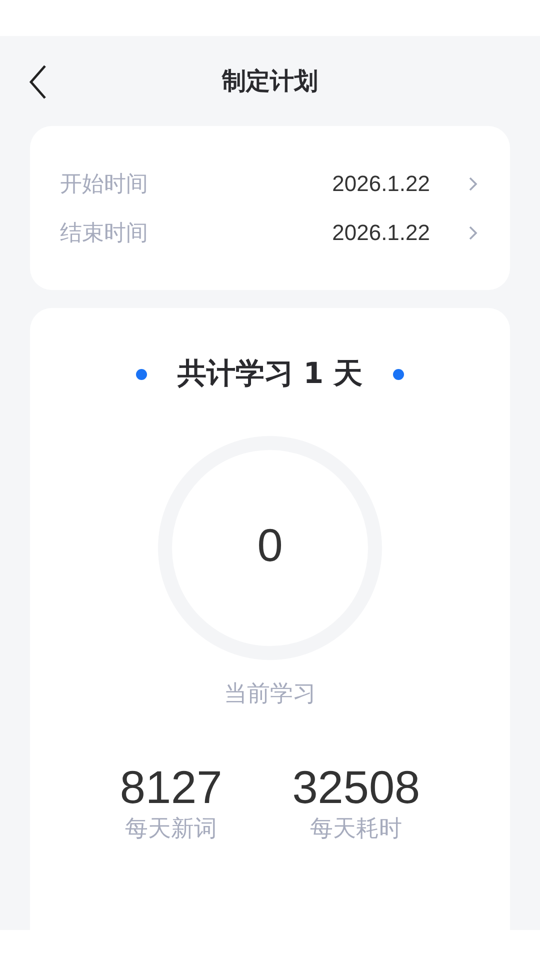 The width and height of the screenshot is (540, 960). What do you see at coordinates (270, 81) in the screenshot?
I see `page-title: 制定计划` at bounding box center [270, 81].